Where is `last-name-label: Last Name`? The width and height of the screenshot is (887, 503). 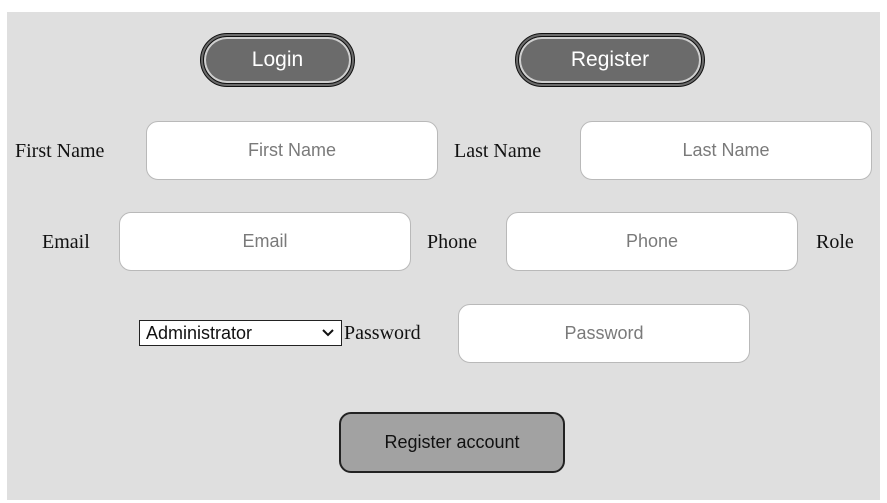
last-name-label: Last Name is located at coordinates (498, 151).